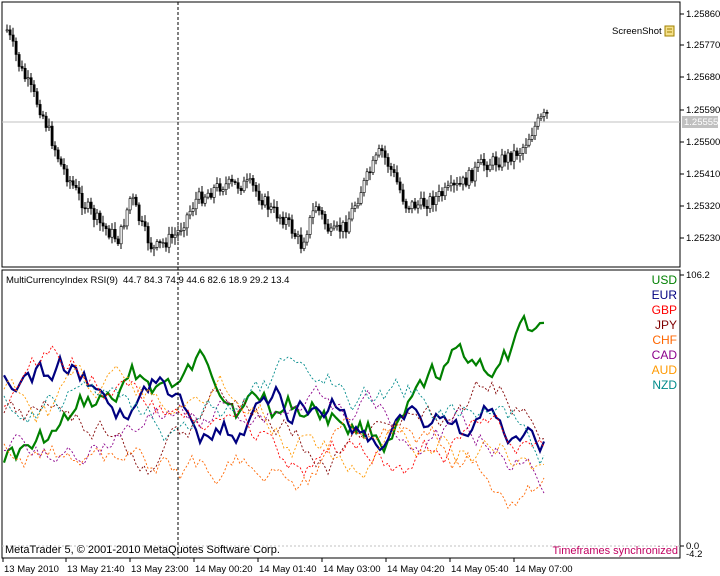 The width and height of the screenshot is (720, 576). What do you see at coordinates (664, 310) in the screenshot?
I see `legend-gbp: GBP` at bounding box center [664, 310].